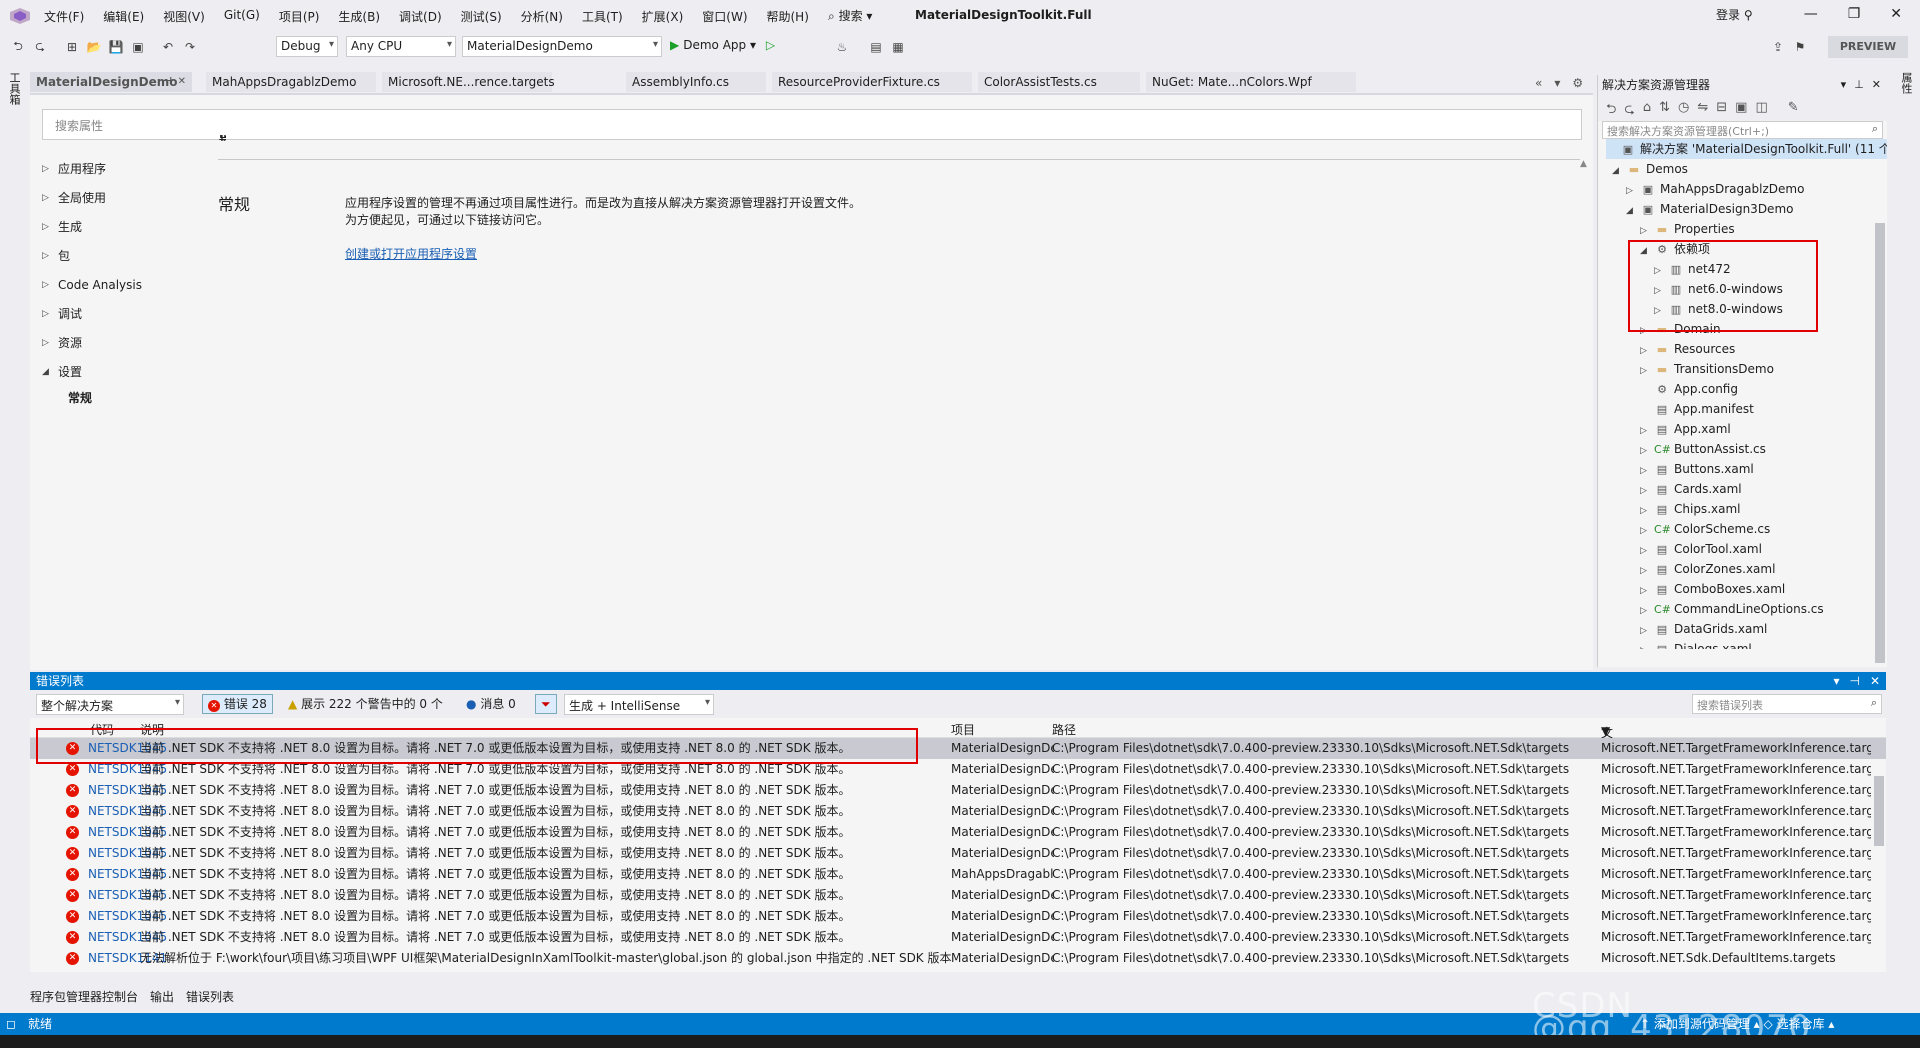 This screenshot has width=1920, height=1048. Describe the element at coordinates (1703, 449) in the screenshot. I see `tree-node: ▷ C# ButtonAssist.cs` at that location.